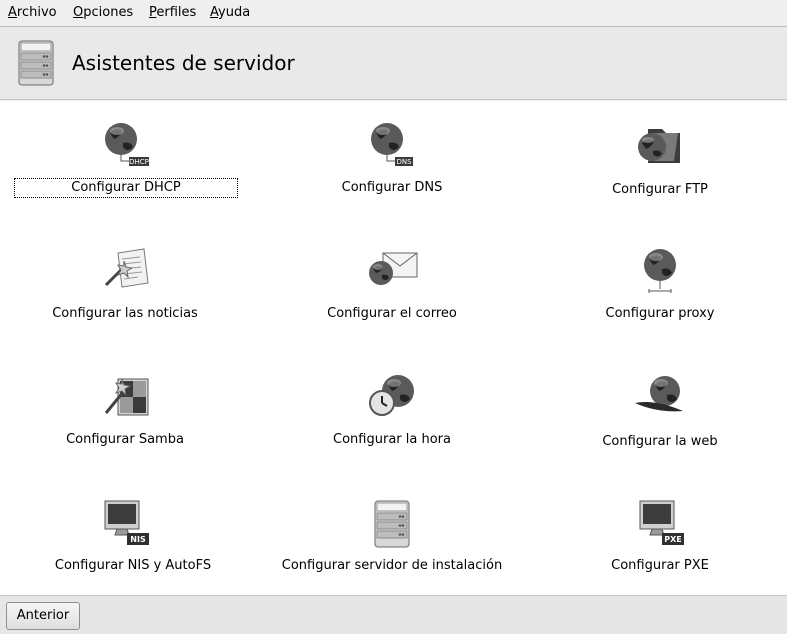 The width and height of the screenshot is (787, 634). I want to click on nis-badge: NIS, so click(138, 539).